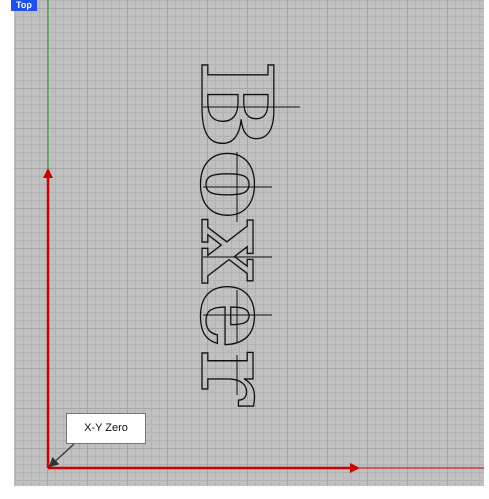 Image resolution: width=489 pixels, height=499 pixels. Describe the element at coordinates (24, 5) in the screenshot. I see `viewport-title-tab: Top` at that location.